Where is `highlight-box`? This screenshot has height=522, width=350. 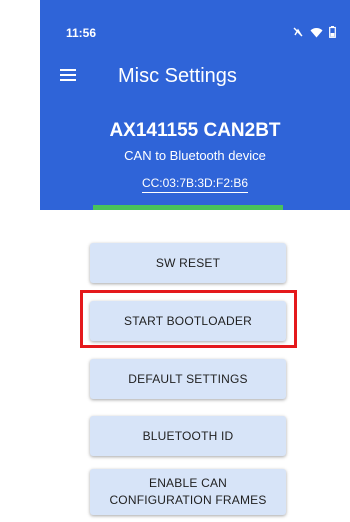 highlight-box is located at coordinates (188, 319).